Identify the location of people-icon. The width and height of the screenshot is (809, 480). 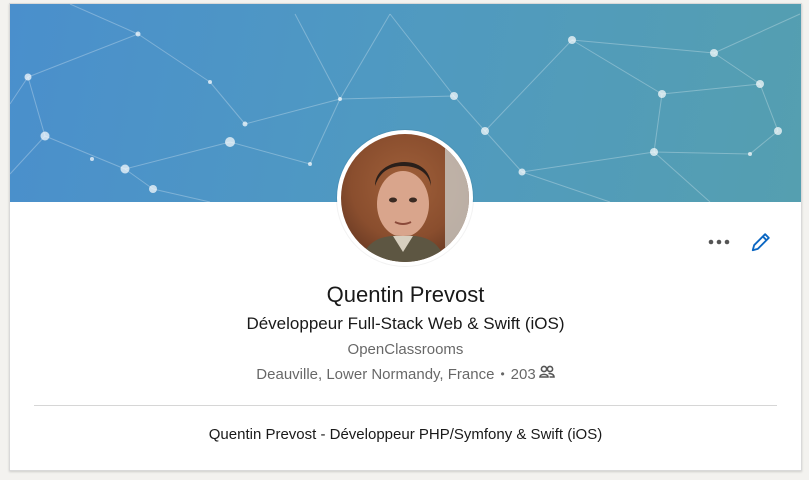
(546, 374).